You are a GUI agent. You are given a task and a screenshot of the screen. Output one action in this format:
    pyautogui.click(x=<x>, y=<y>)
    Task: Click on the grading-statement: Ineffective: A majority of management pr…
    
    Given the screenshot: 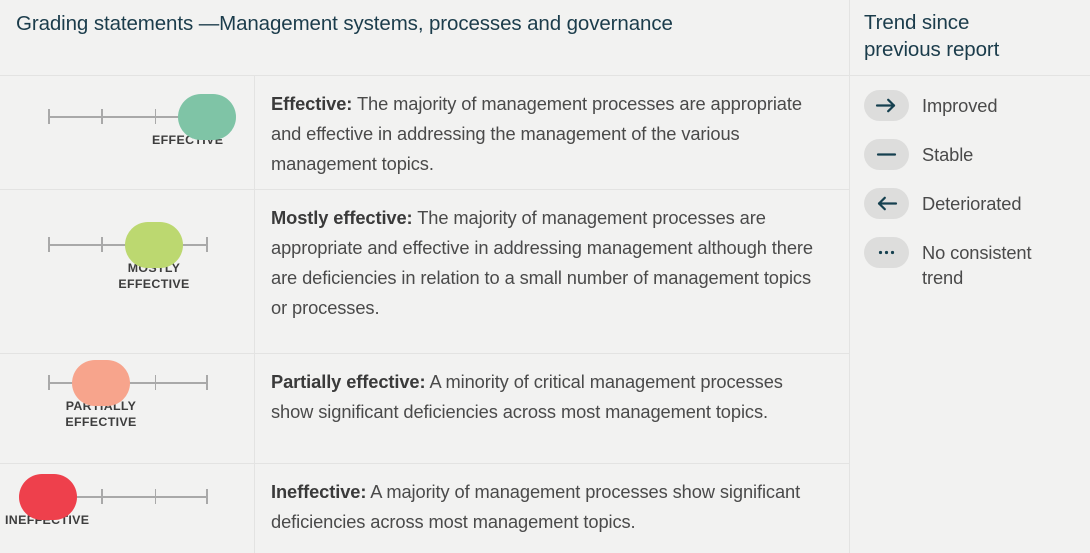 What is the action you would take?
    pyautogui.click(x=547, y=507)
    